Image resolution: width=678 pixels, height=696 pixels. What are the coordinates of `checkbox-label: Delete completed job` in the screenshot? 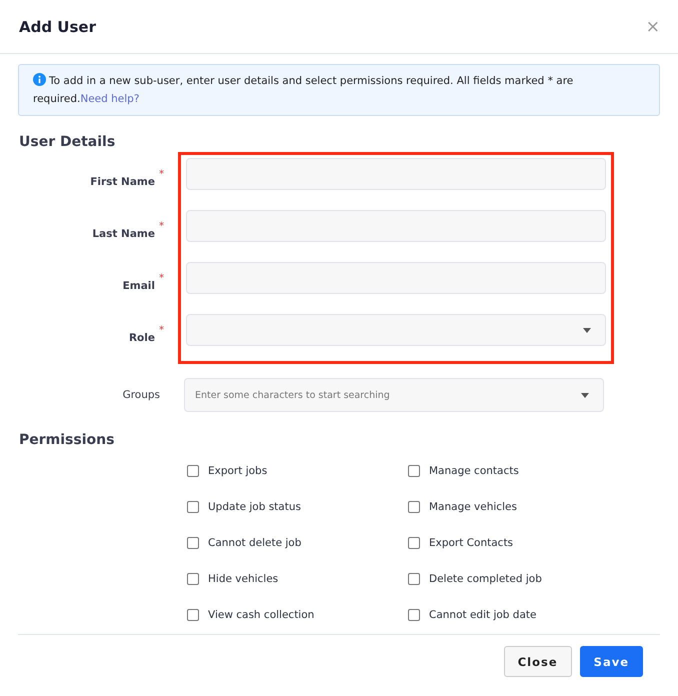 It's located at (485, 579).